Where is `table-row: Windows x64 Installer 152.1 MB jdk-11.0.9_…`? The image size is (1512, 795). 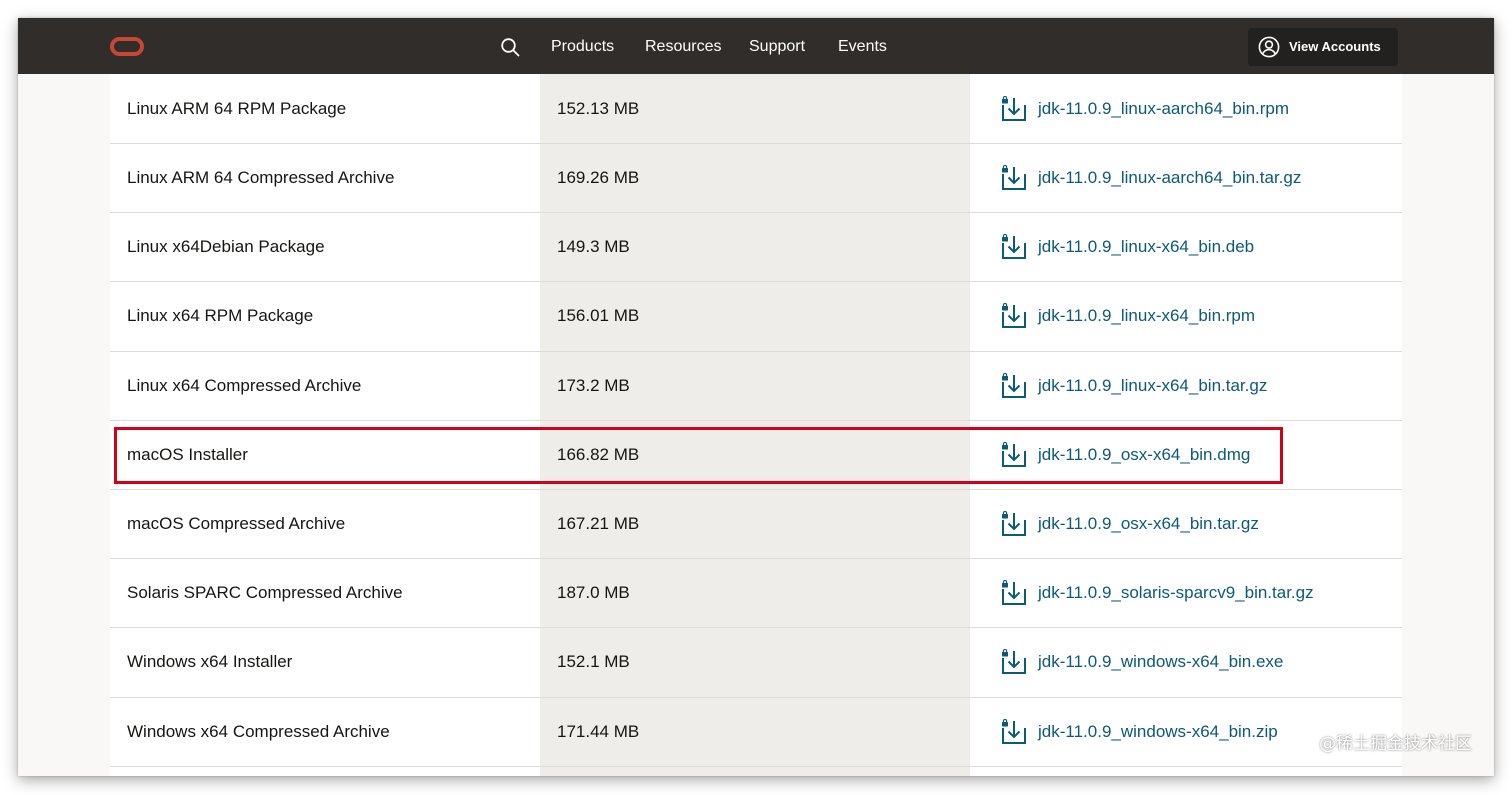
table-row: Windows x64 Installer 152.1 MB jdk-11.0.9_… is located at coordinates (756, 663).